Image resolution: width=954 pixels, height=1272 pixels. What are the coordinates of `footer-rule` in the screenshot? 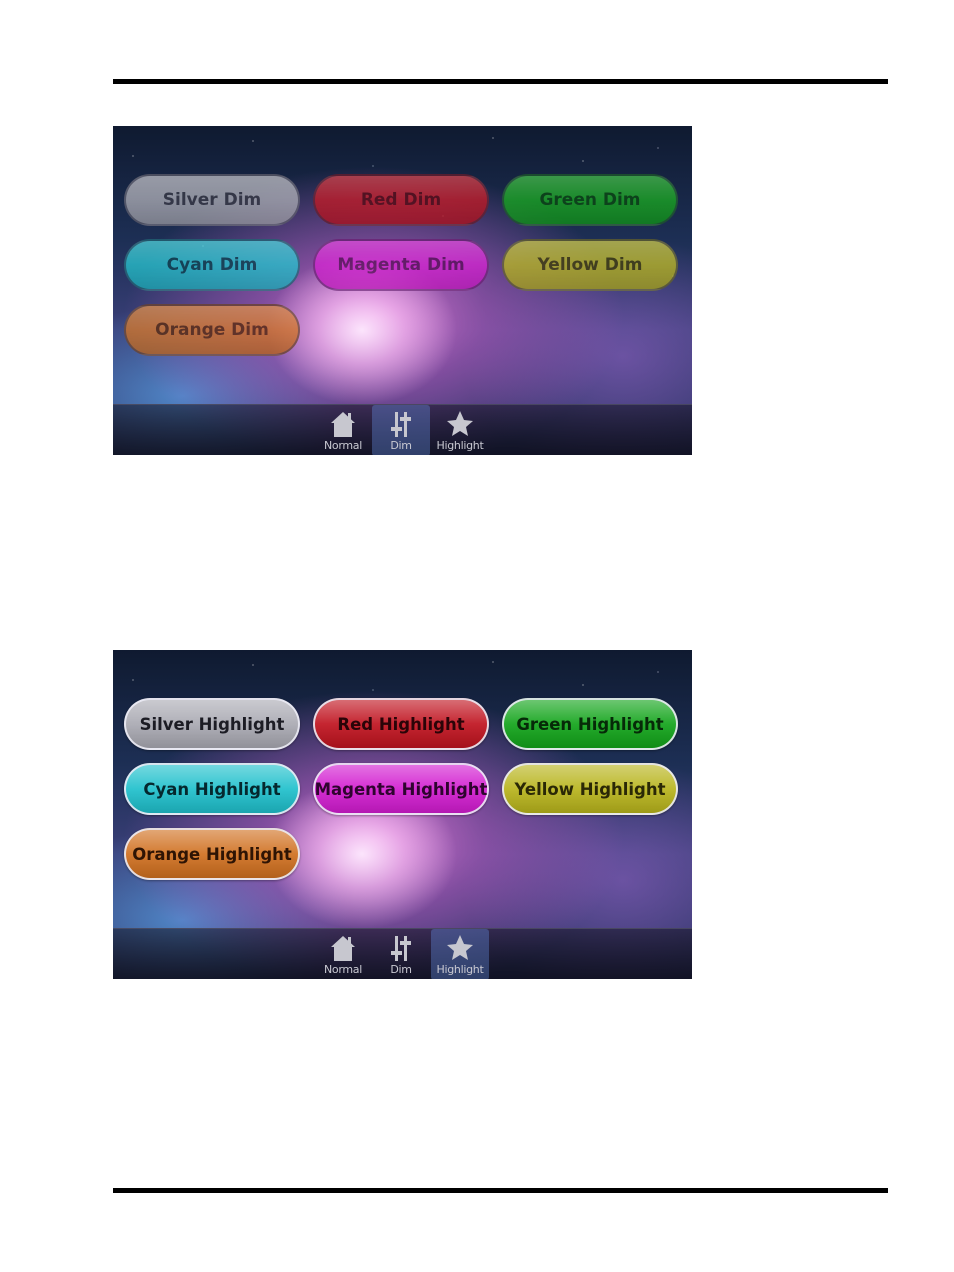 It's located at (500, 1190).